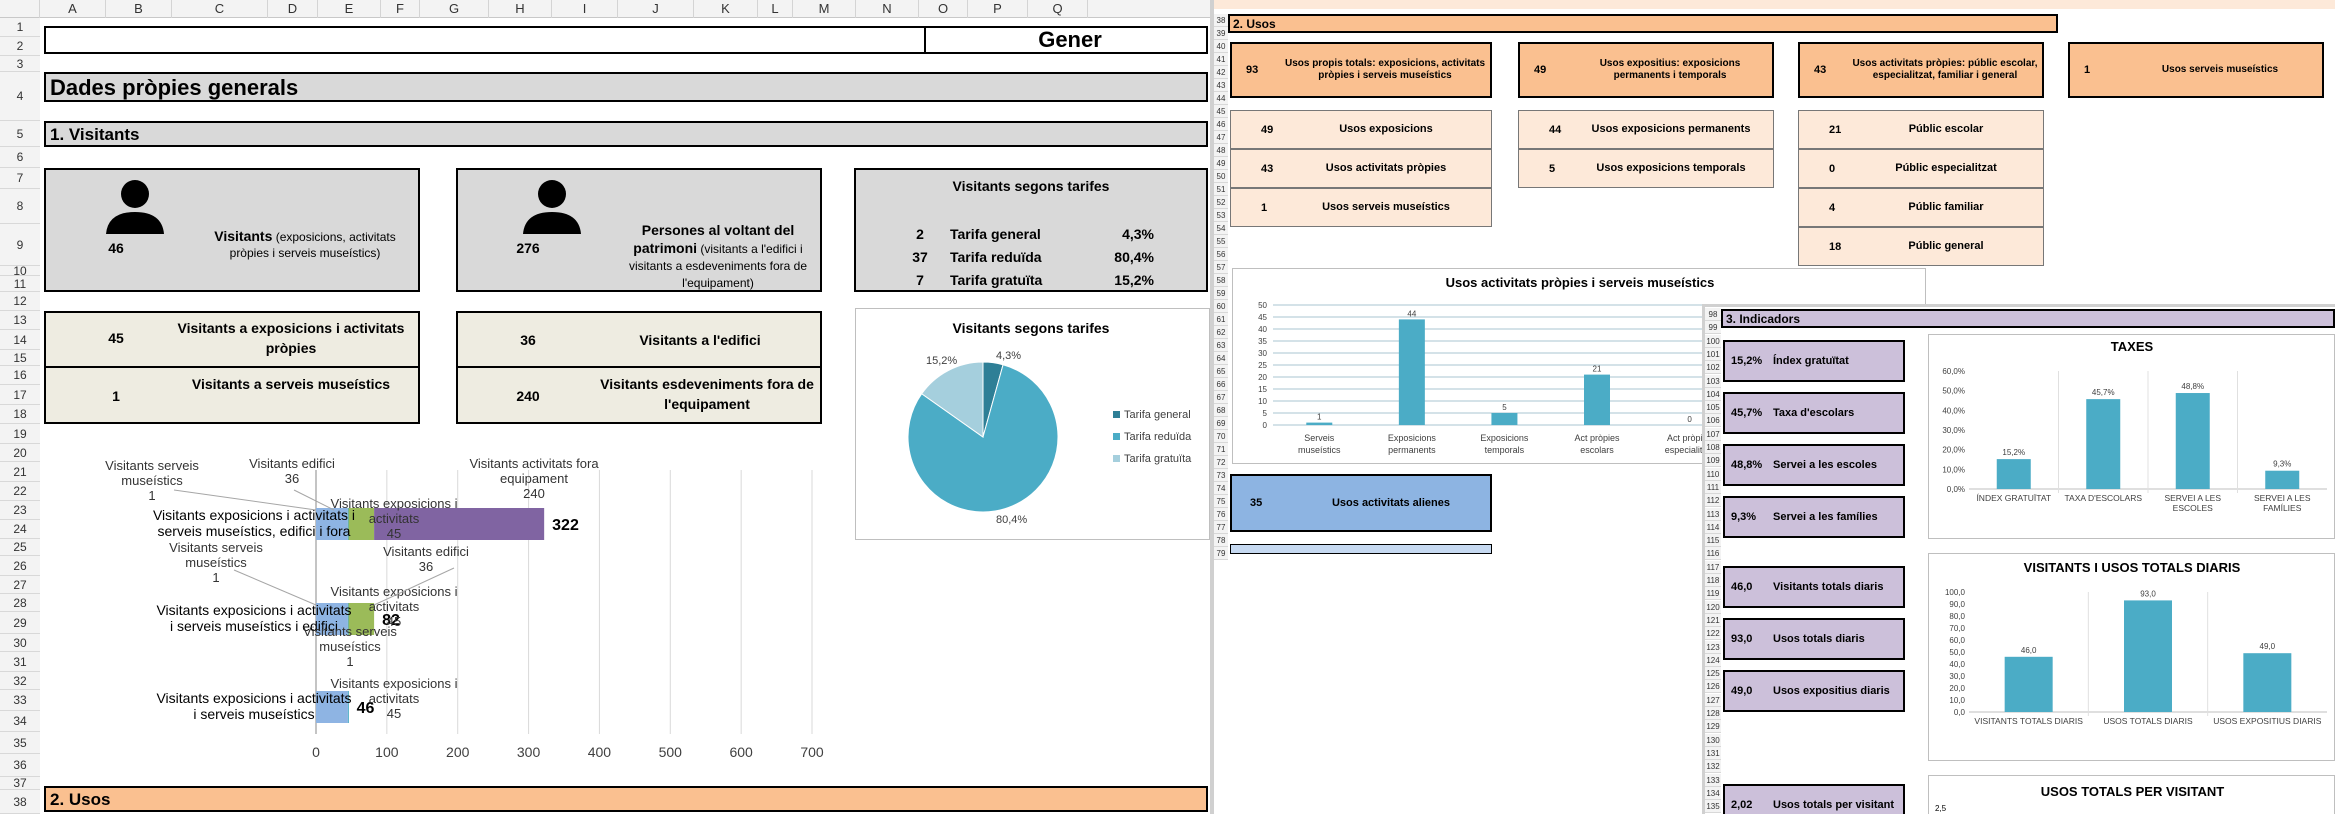 The image size is (2335, 814). I want to click on column-header, so click(20, 9).